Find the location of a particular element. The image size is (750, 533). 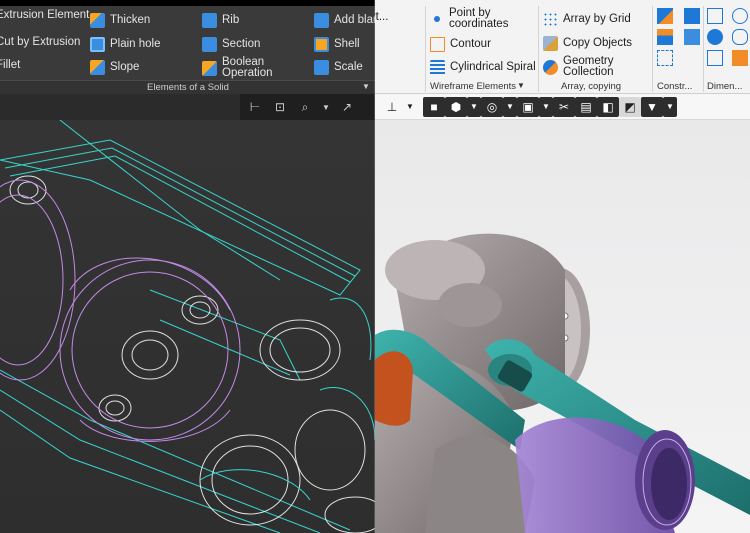

dark-view-toolbar: ⊢ ⊡ ⌕ ▼ ↗ is located at coordinates (307, 107).